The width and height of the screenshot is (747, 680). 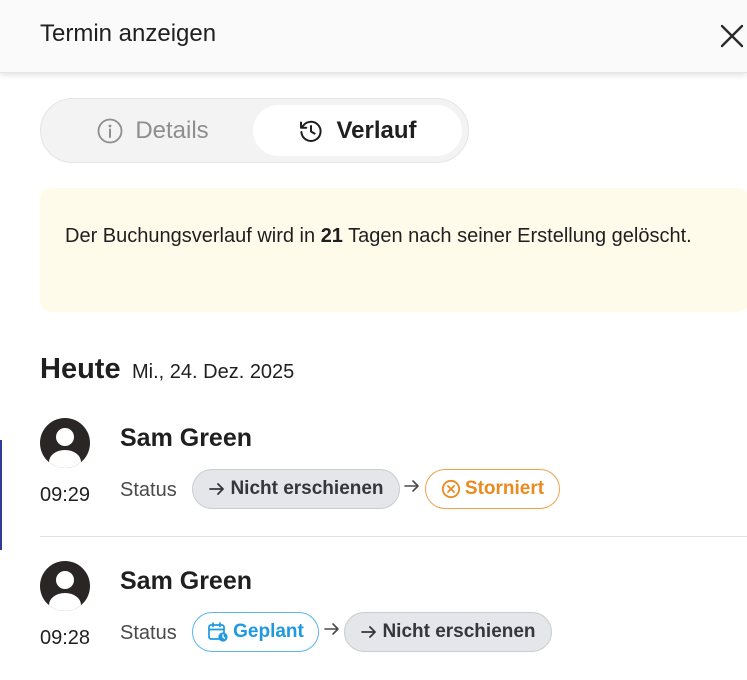 I want to click on tab-details: Details, so click(x=153, y=130).